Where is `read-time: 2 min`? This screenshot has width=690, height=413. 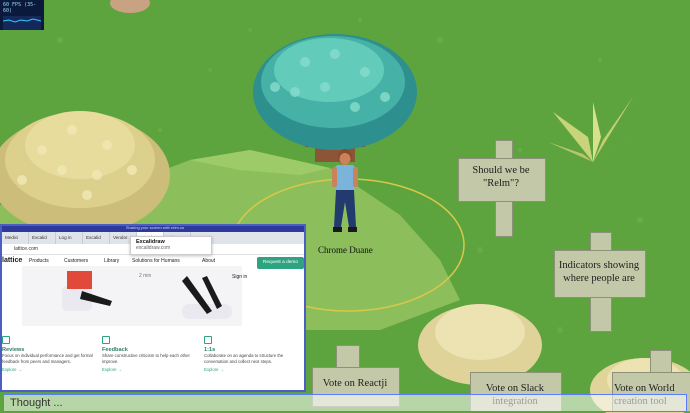 read-time: 2 min is located at coordinates (145, 276).